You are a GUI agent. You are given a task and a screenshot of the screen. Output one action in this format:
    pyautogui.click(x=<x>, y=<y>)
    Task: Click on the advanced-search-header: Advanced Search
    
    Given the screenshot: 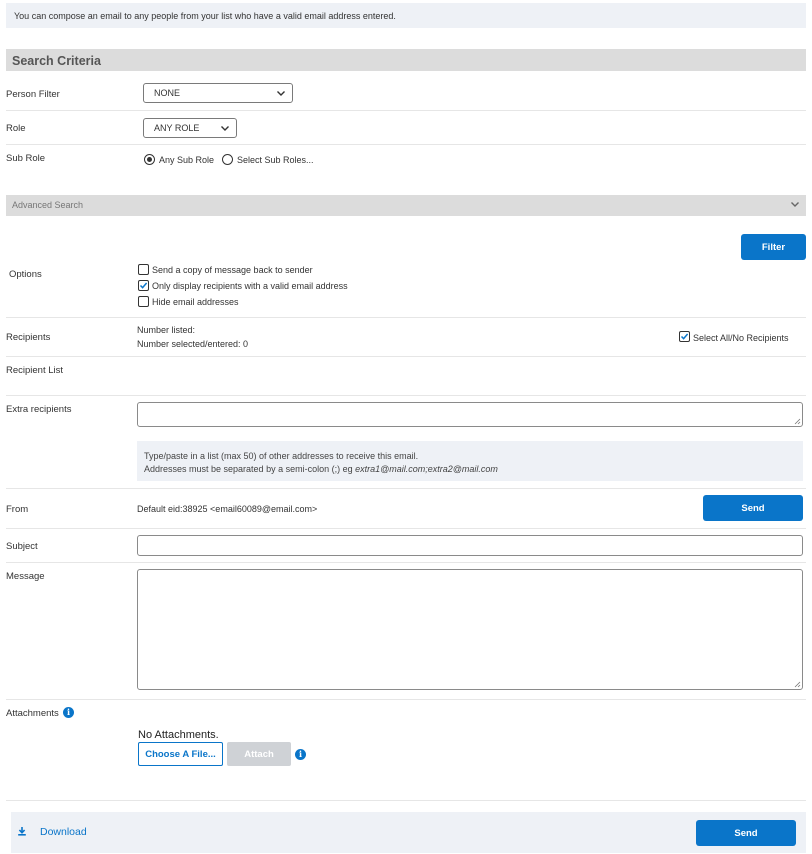 What is the action you would take?
    pyautogui.click(x=406, y=205)
    